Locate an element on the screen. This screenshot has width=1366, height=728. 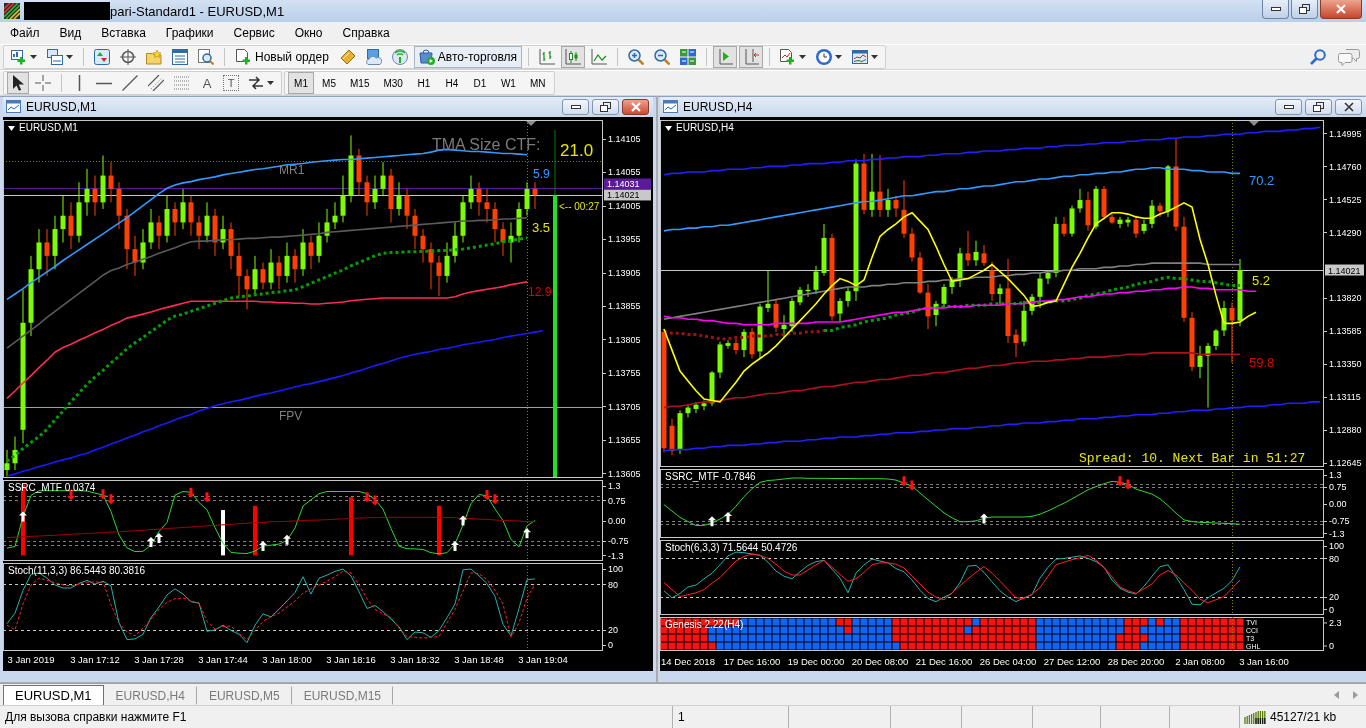
menu-item: Файл is located at coordinates (25, 33).